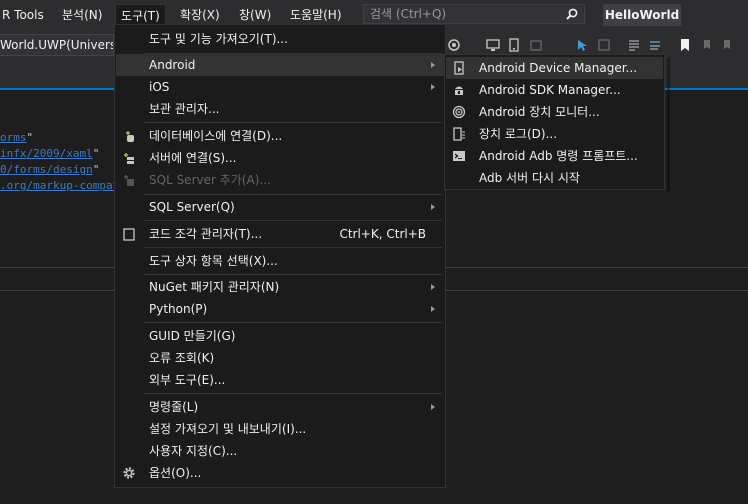 This screenshot has height=504, width=748. I want to click on search-icon, so click(572, 14).